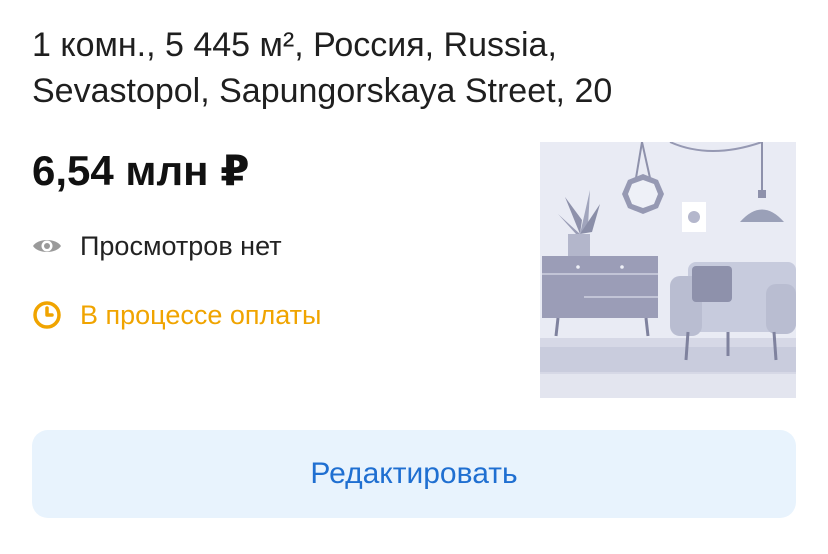 This screenshot has width=828, height=554. Describe the element at coordinates (181, 246) in the screenshot. I see `views-text: Просмотров нет` at that location.